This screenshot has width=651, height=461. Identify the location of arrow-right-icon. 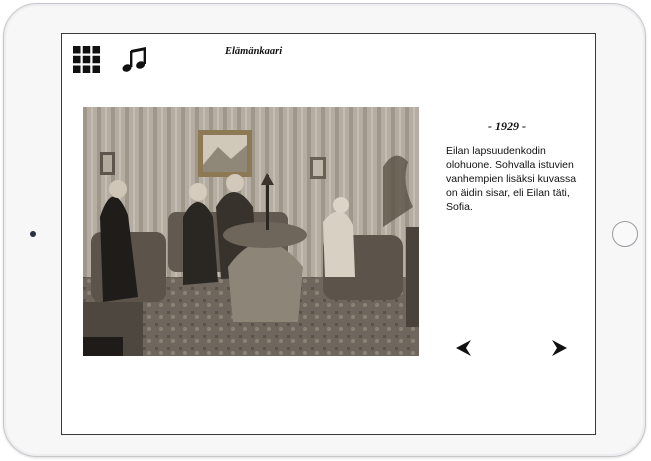
(560, 348).